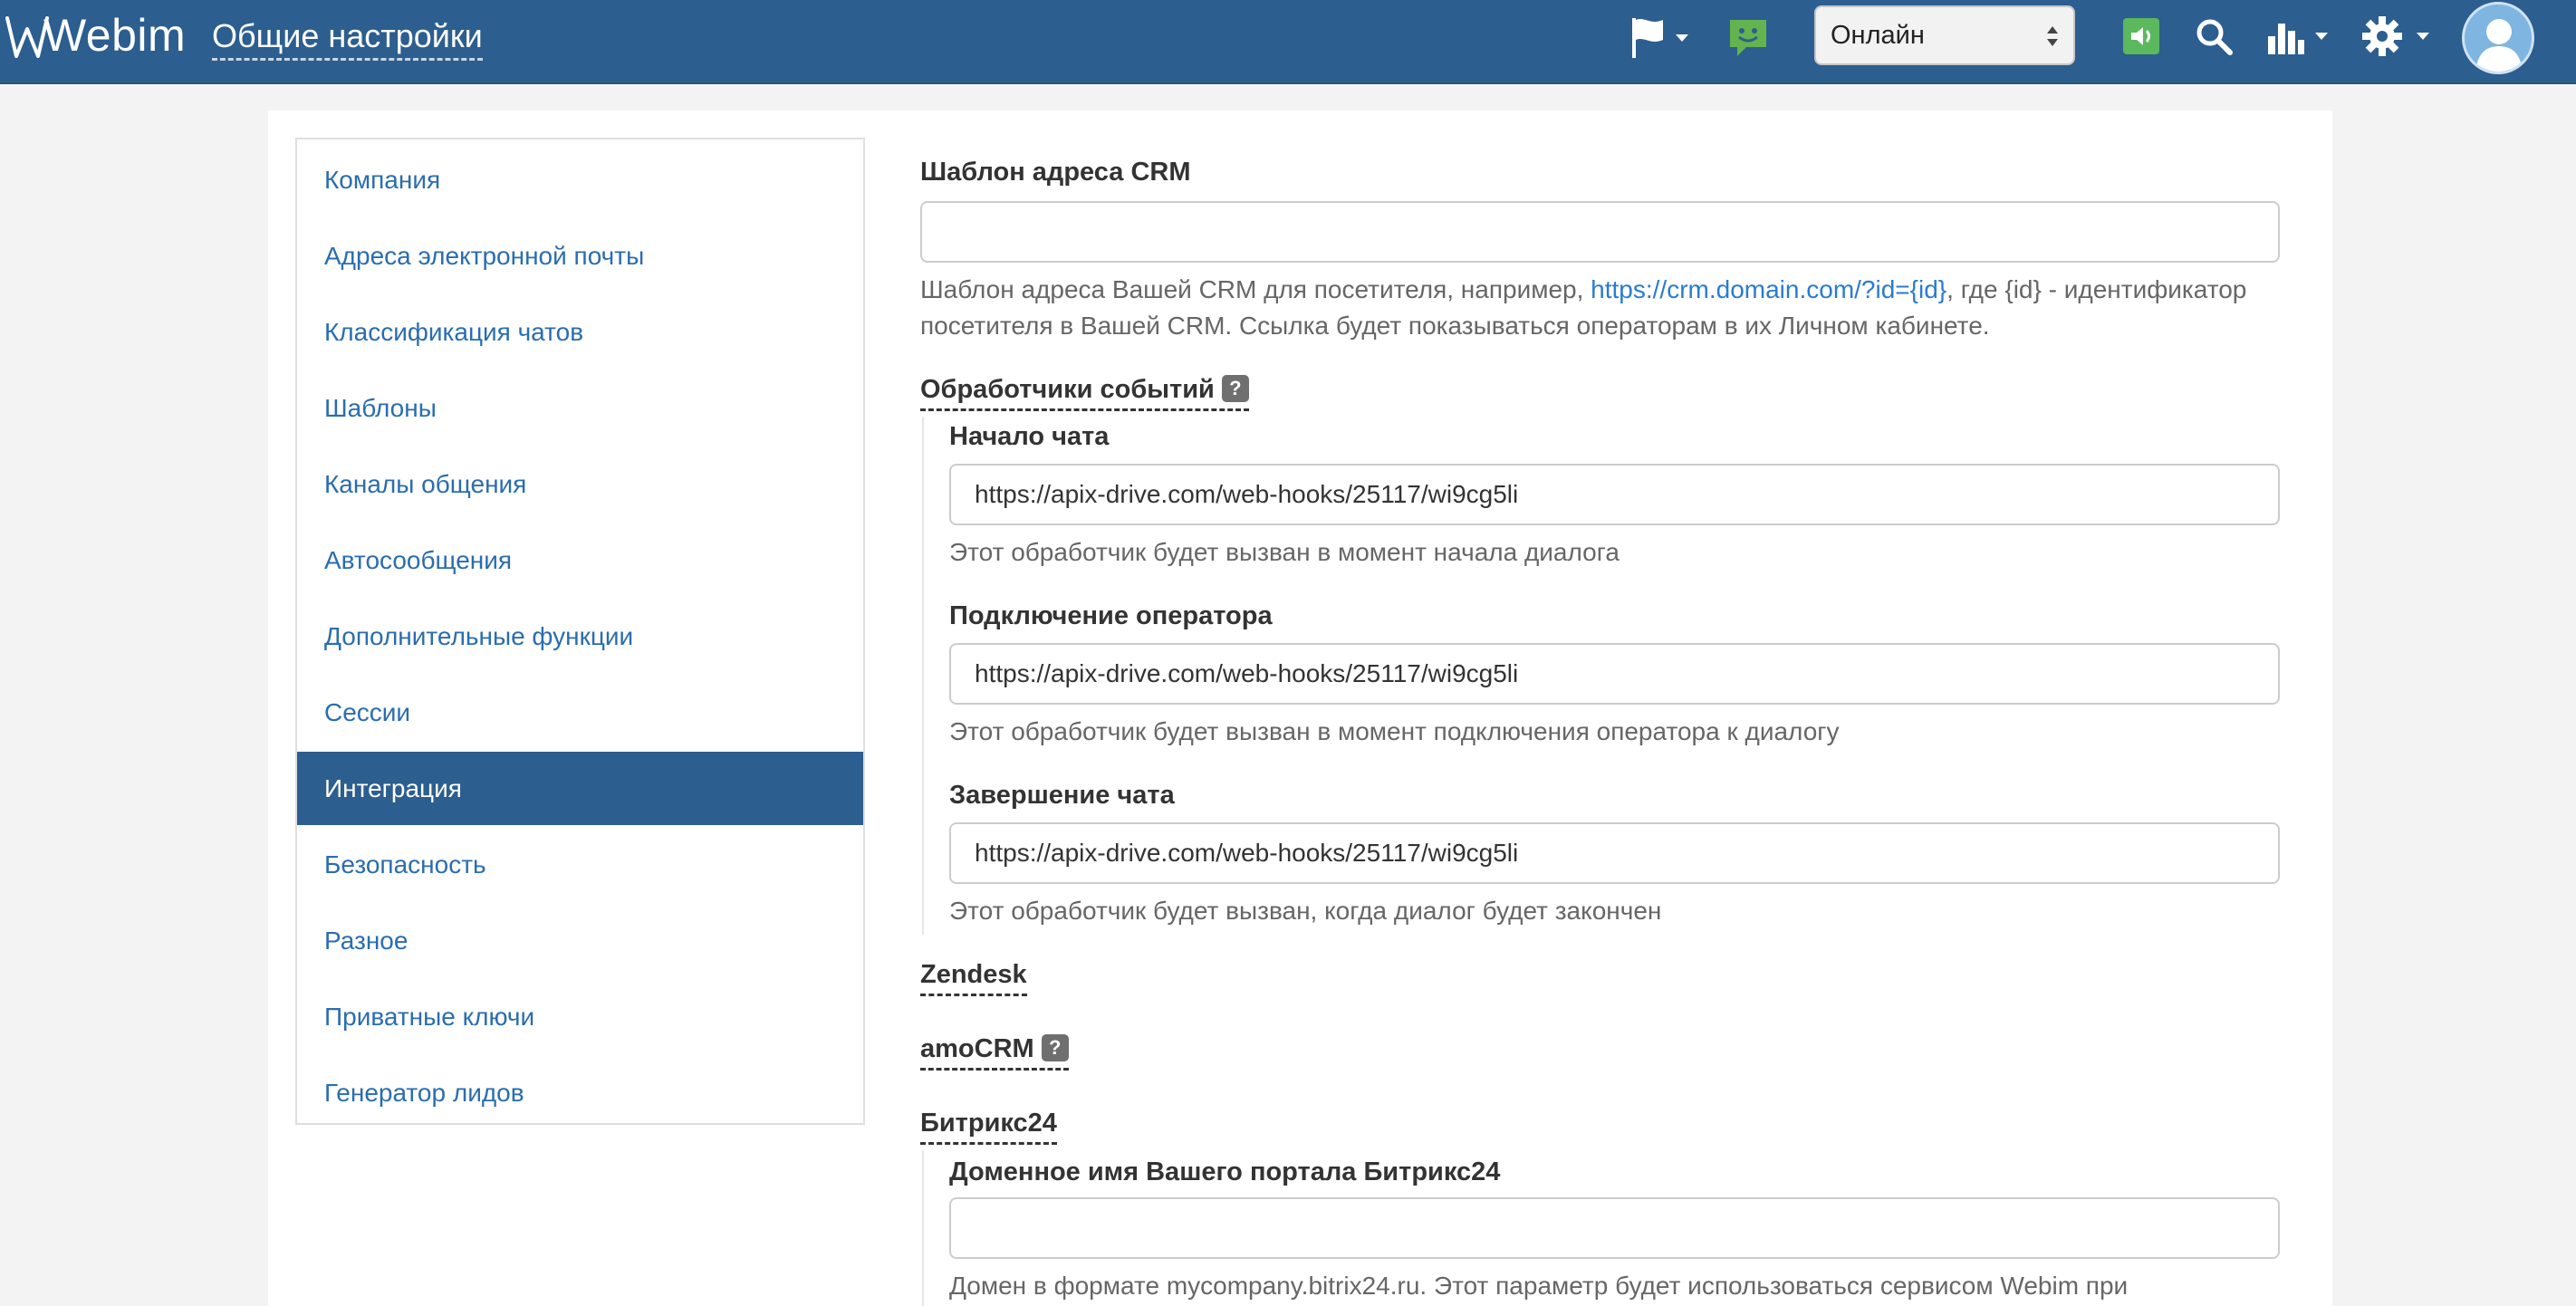  What do you see at coordinates (484, 256) in the screenshot?
I see `sidebar-item-label: Адреса электронной почты` at bounding box center [484, 256].